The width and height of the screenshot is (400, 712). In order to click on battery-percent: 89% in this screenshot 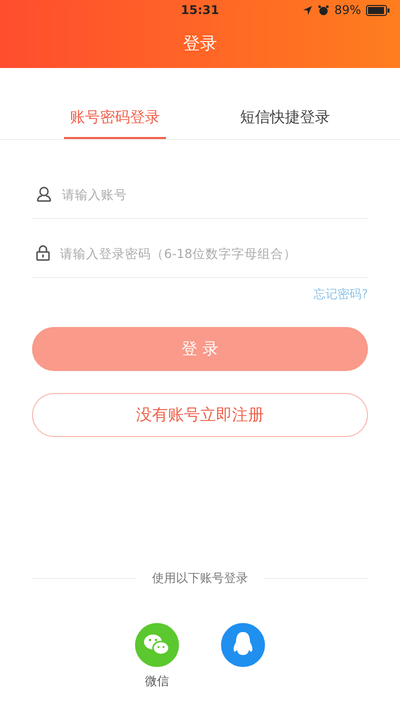, I will do `click(347, 10)`.